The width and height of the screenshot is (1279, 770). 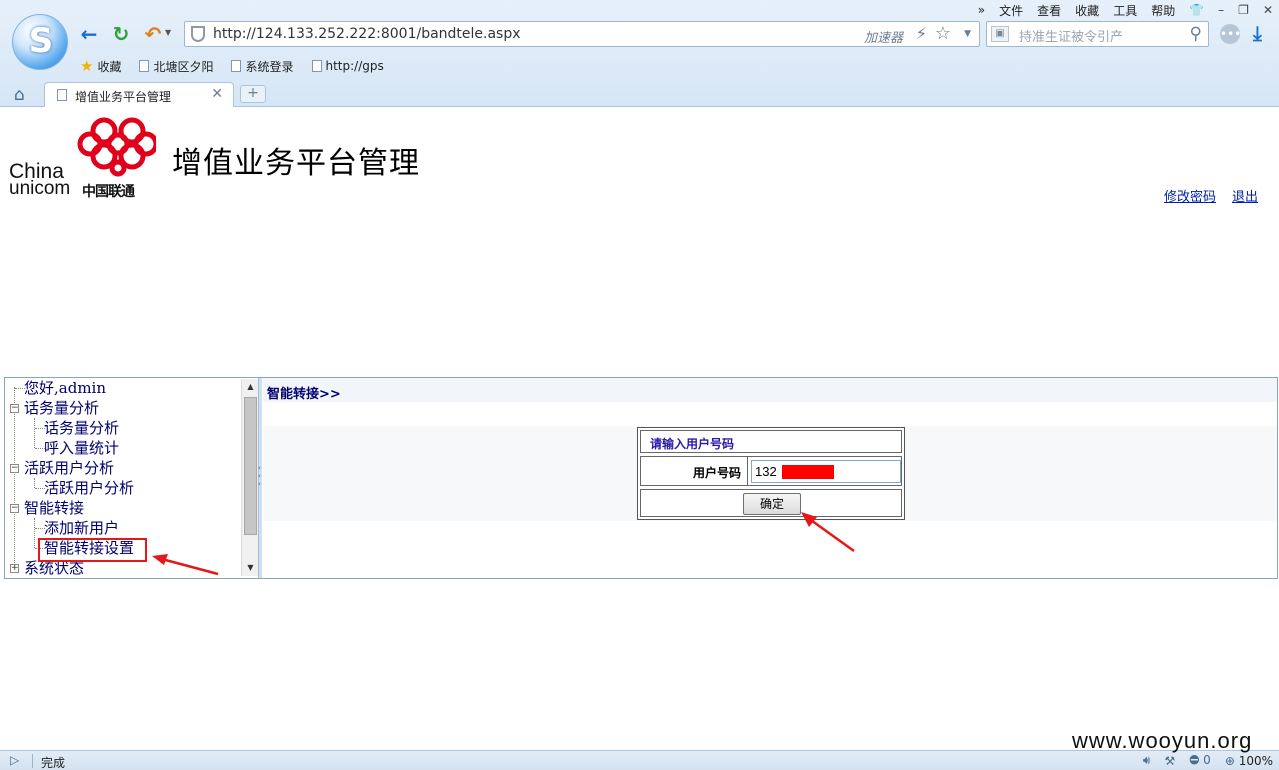 I want to click on accelerator-label: 加速器, so click(x=883, y=36).